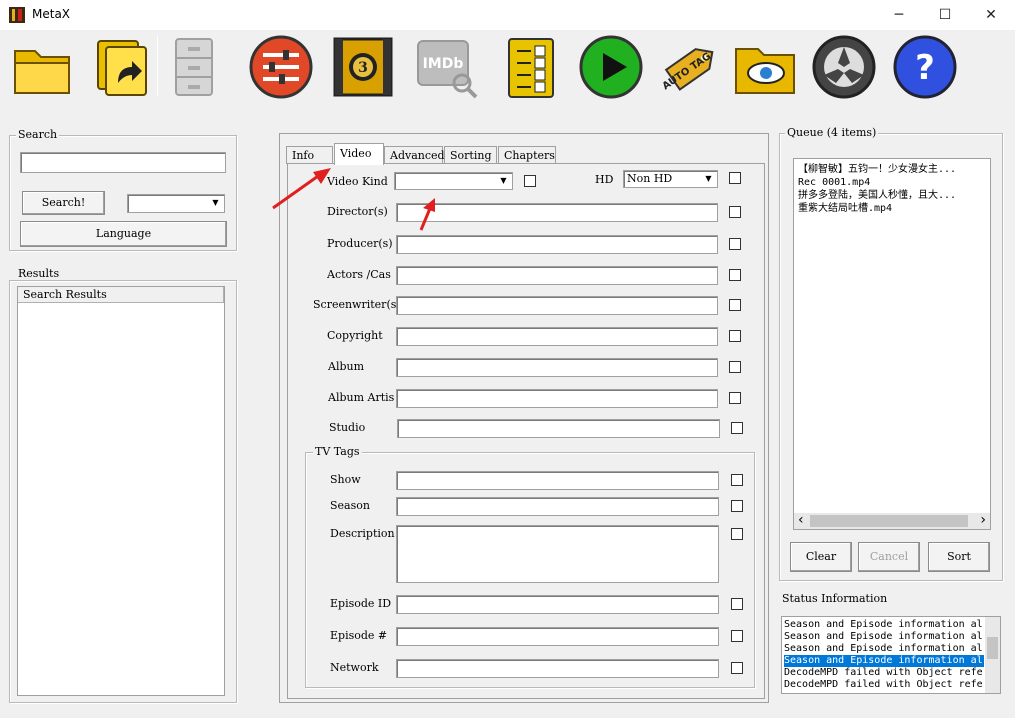  I want to click on tab-chapters: Chapters, so click(527, 155).